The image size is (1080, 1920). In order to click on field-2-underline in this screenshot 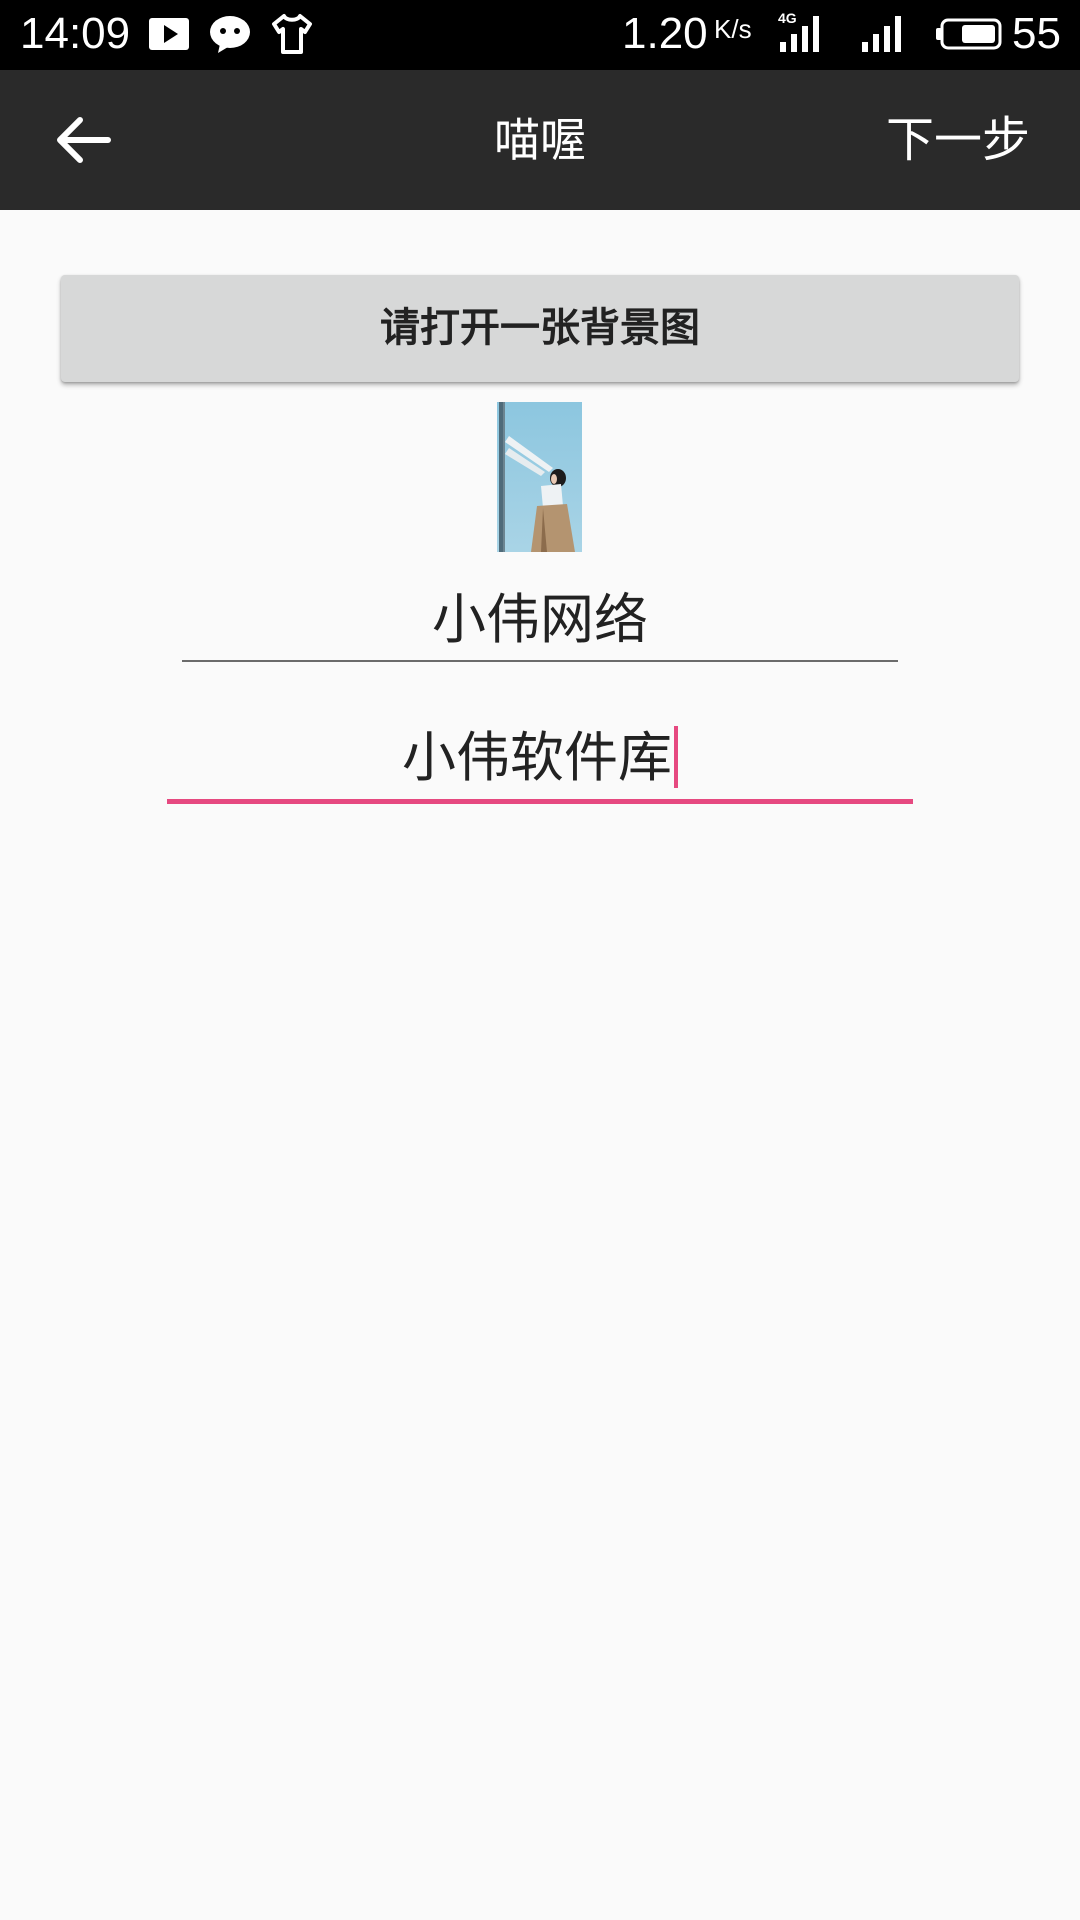, I will do `click(540, 801)`.